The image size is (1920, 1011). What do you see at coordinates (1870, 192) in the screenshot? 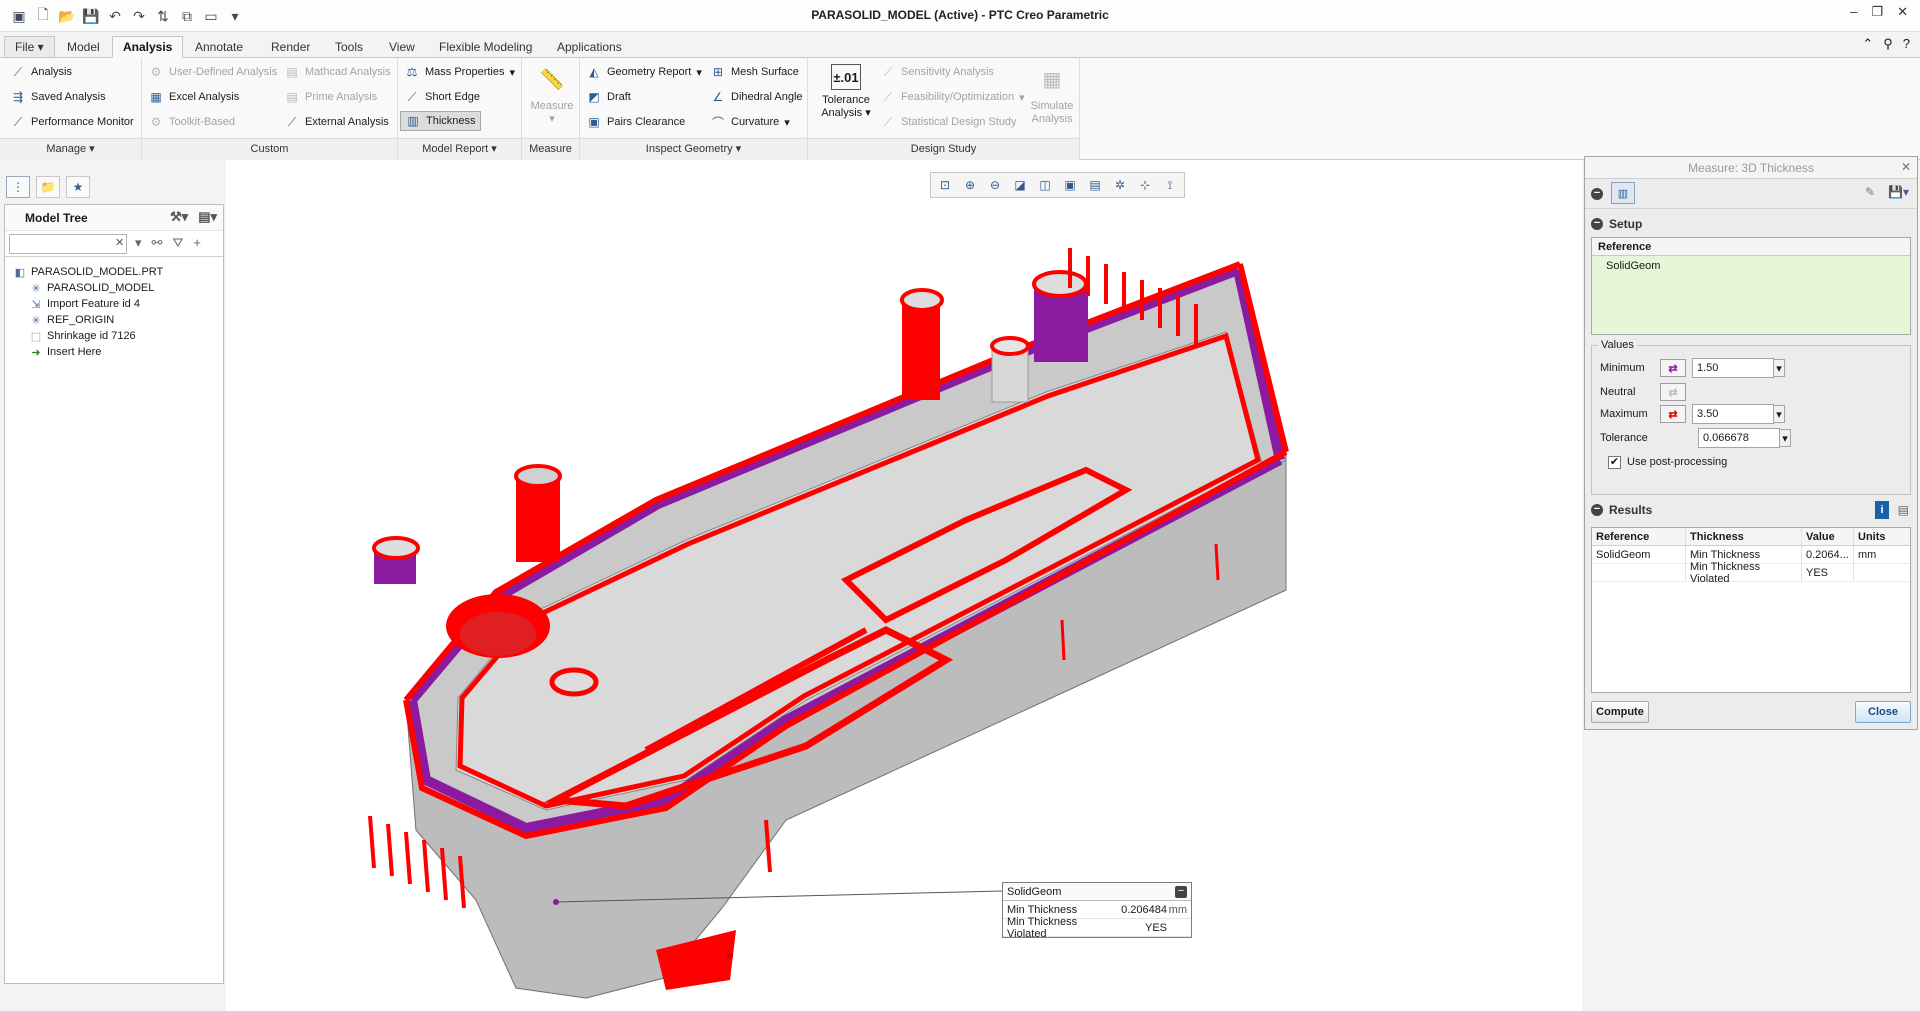
I see `brush-icon: ✎` at bounding box center [1870, 192].